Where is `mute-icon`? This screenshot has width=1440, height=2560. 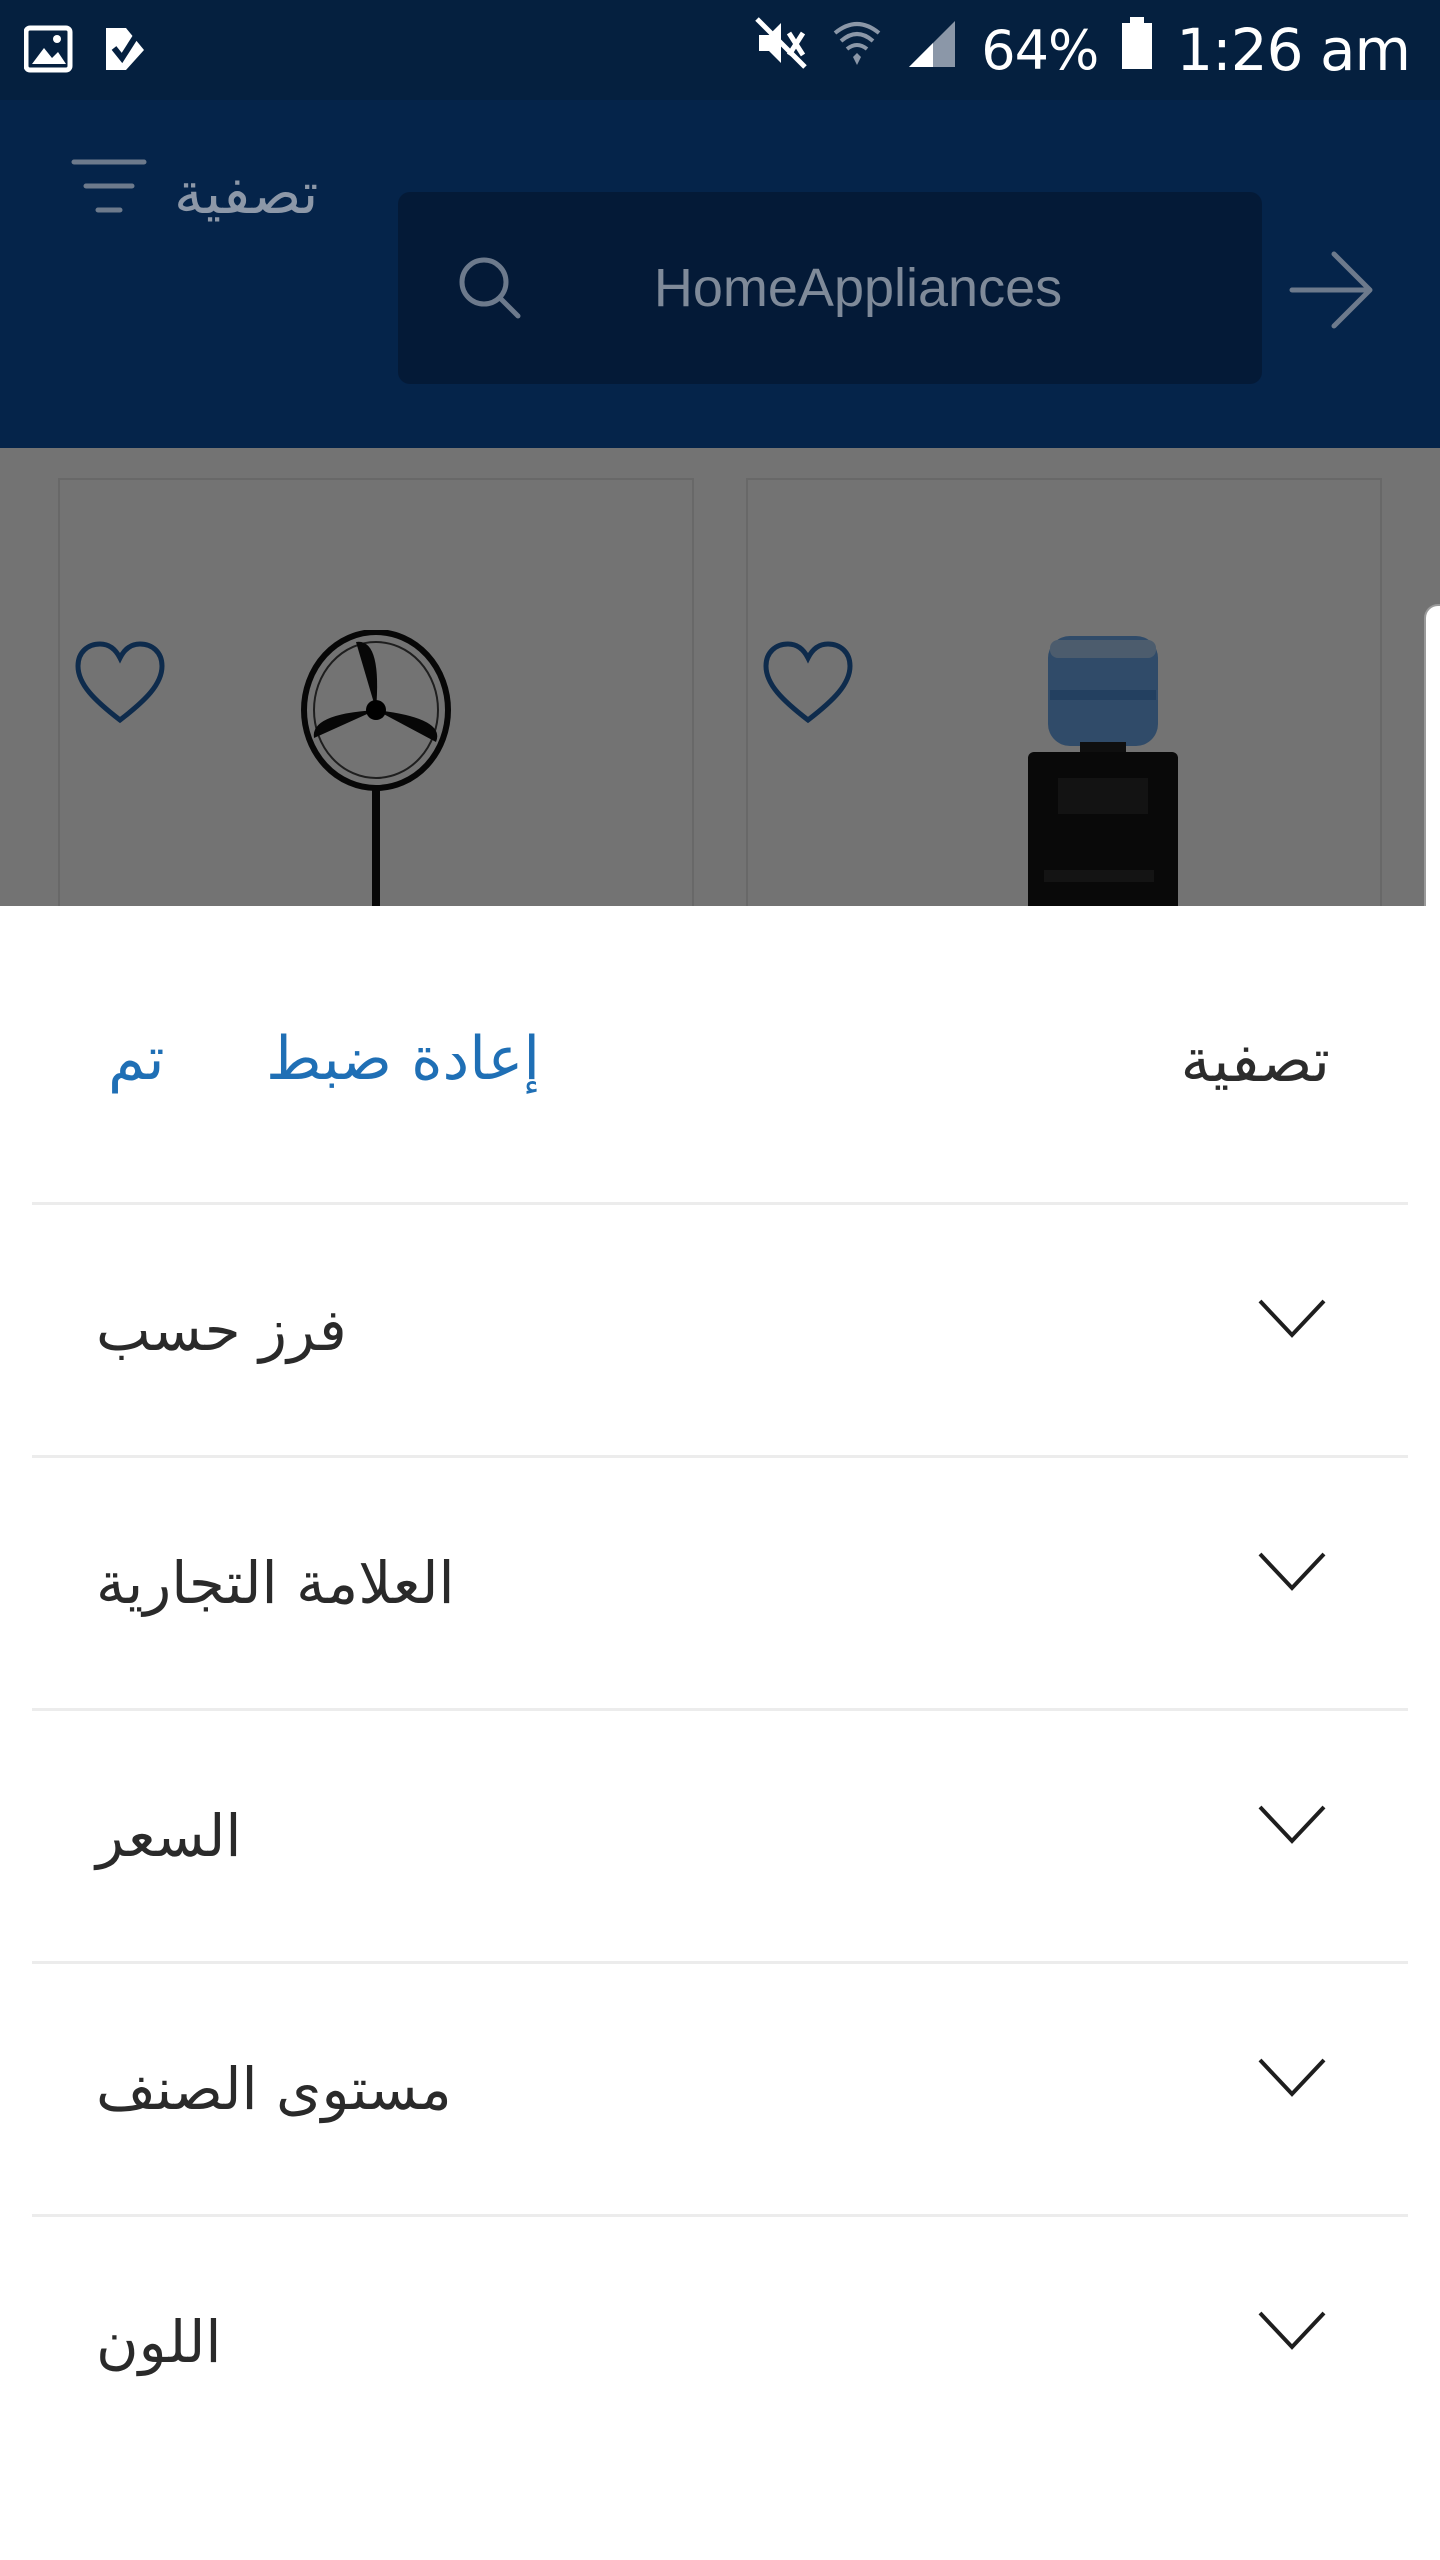 mute-icon is located at coordinates (781, 50).